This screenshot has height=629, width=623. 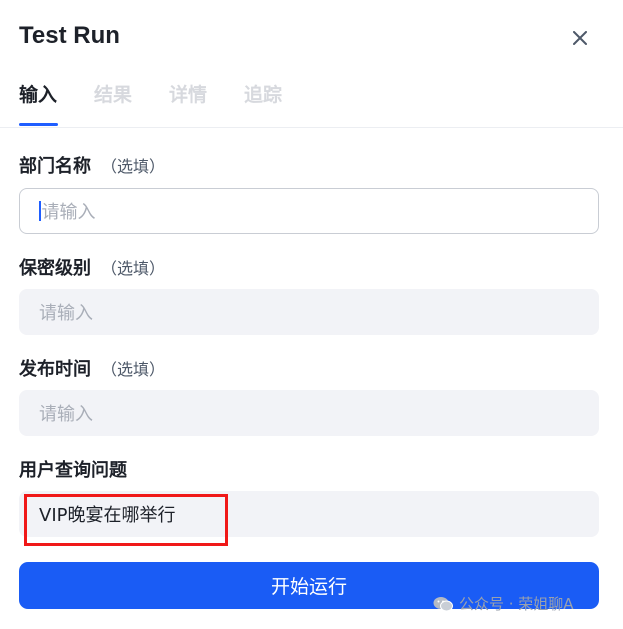 What do you see at coordinates (38, 124) in the screenshot?
I see `active-tab-indicator` at bounding box center [38, 124].